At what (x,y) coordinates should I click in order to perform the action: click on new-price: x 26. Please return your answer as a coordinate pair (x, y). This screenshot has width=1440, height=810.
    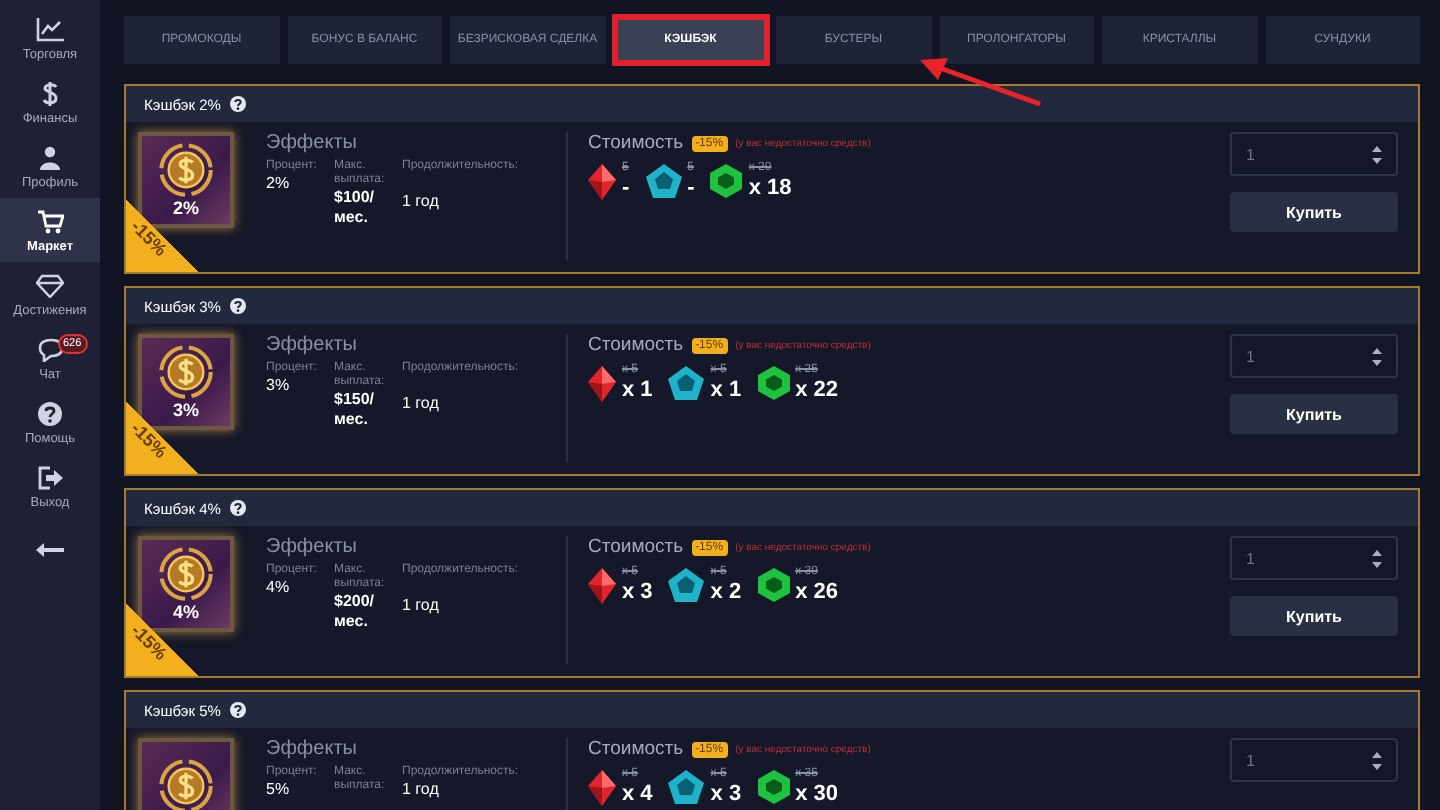
    Looking at the image, I should click on (817, 592).